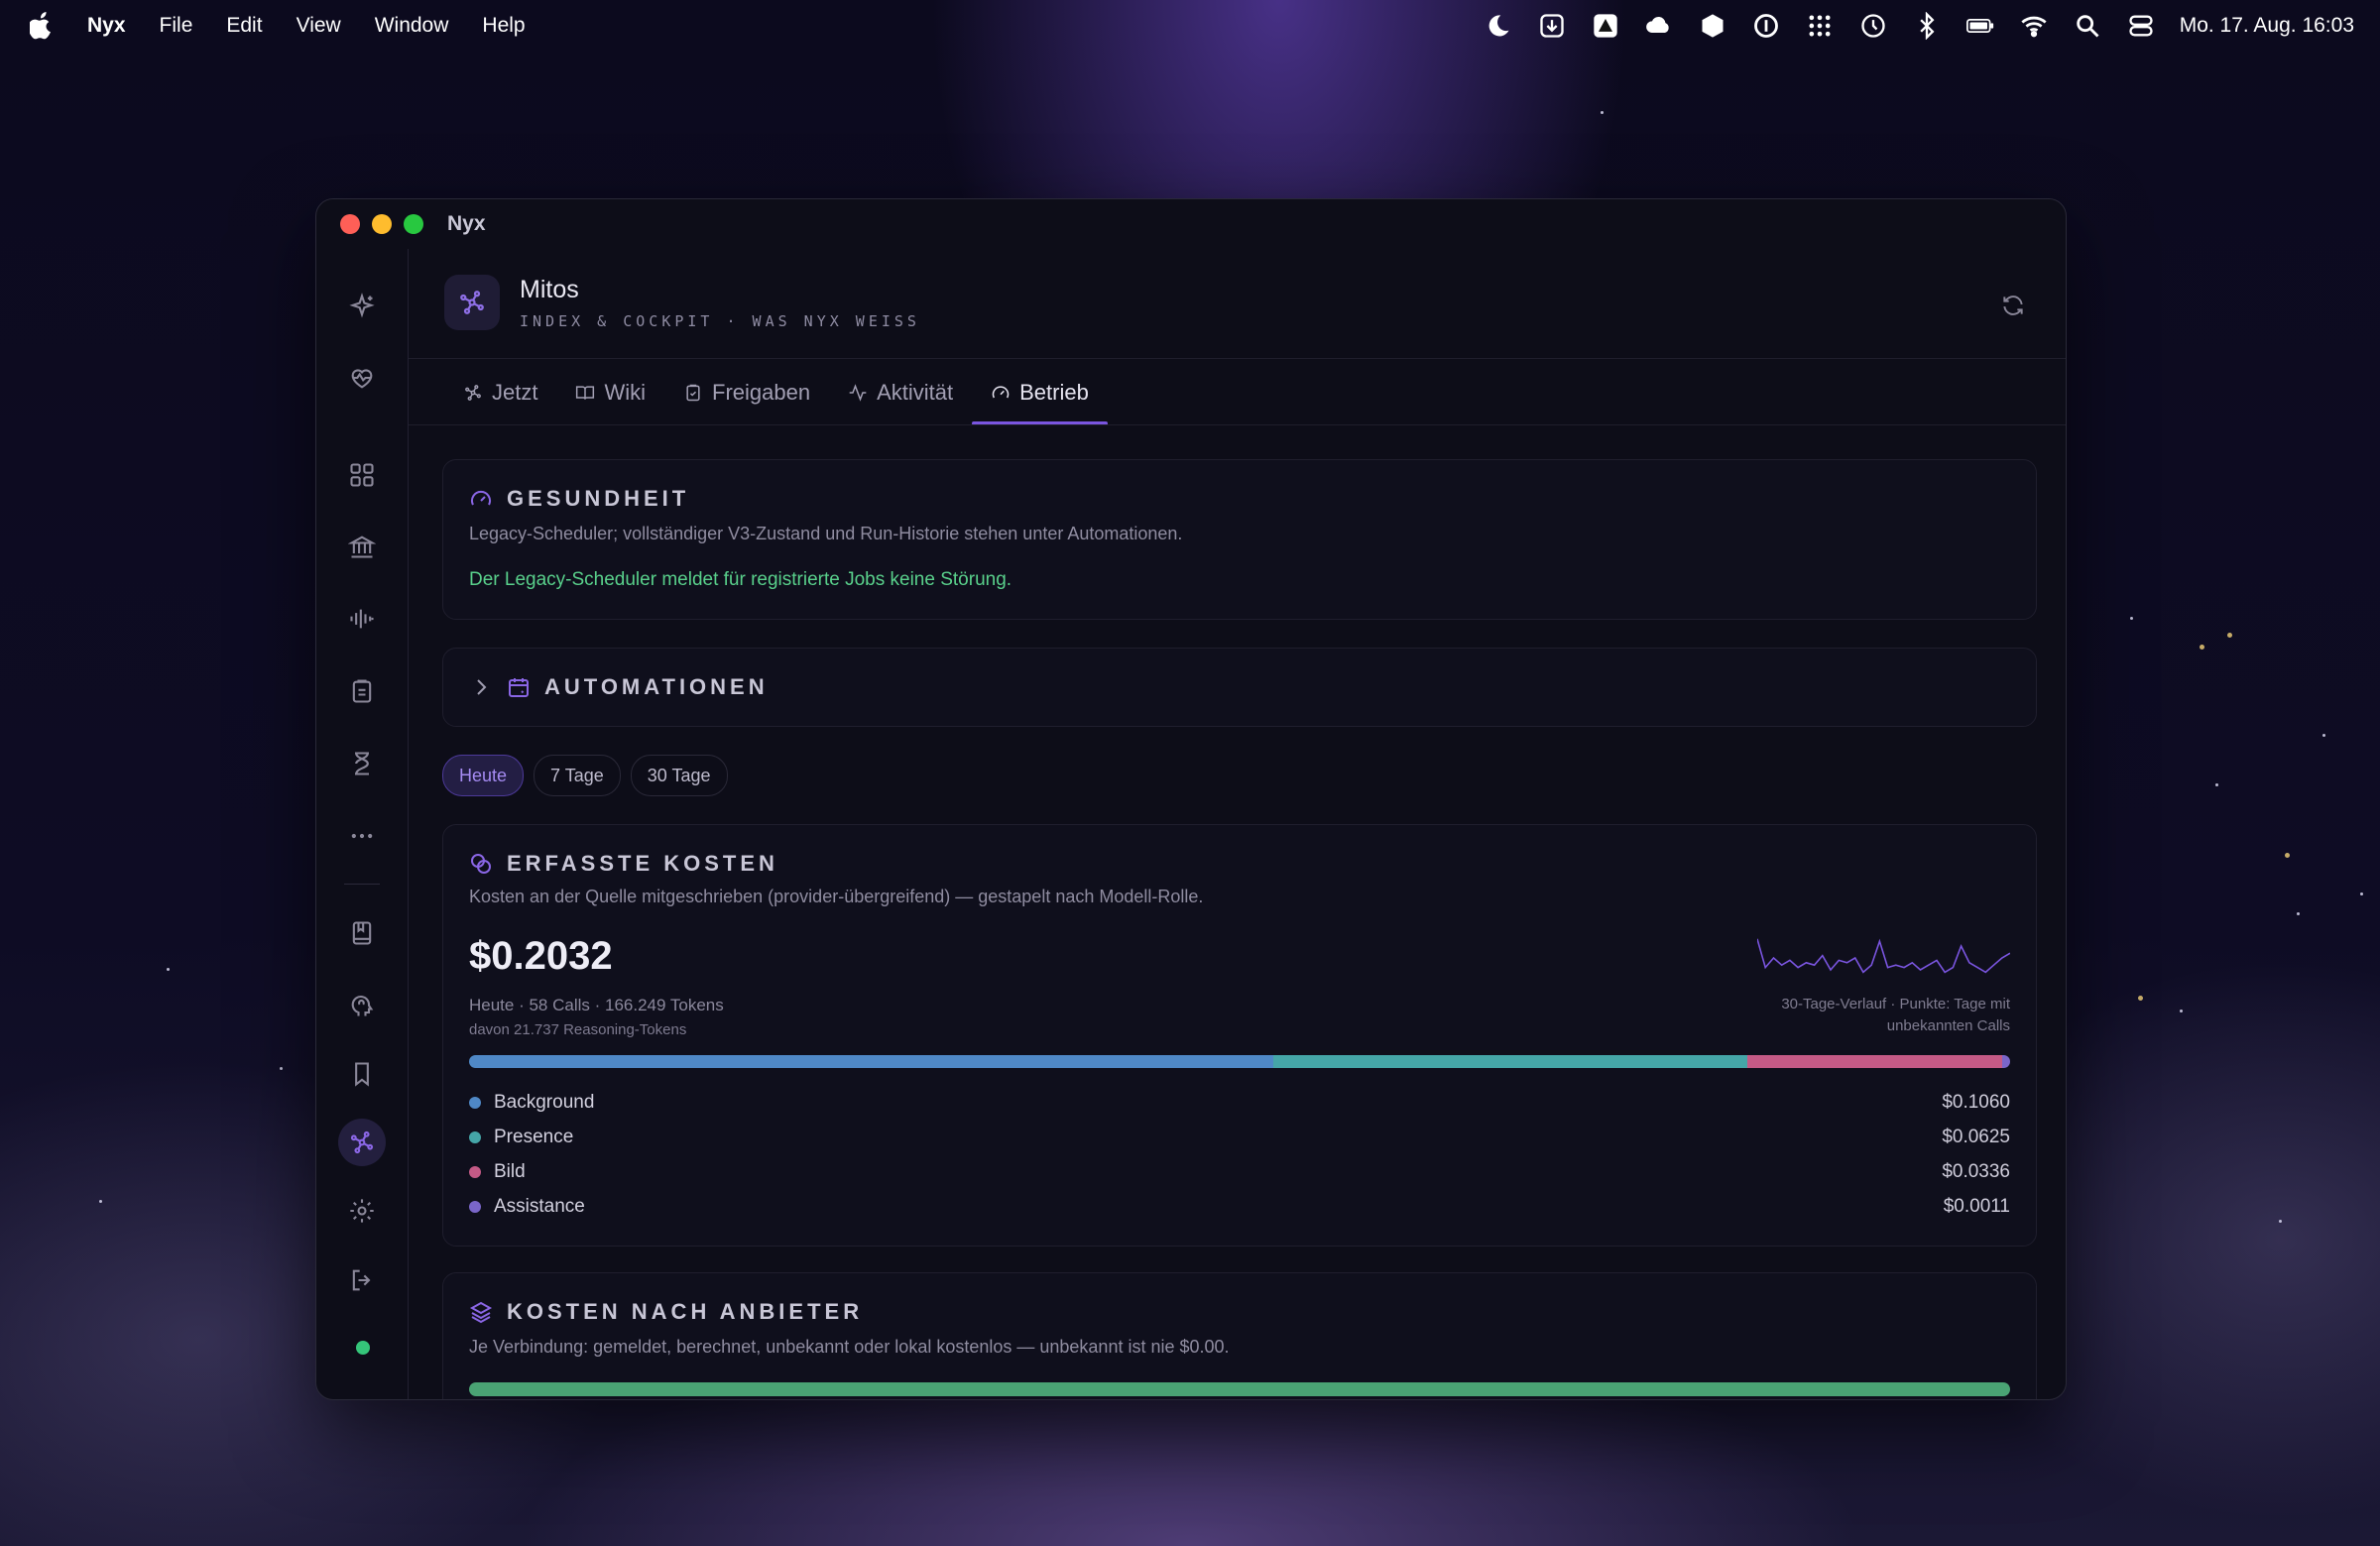 This screenshot has height=1546, width=2380. I want to click on tab-label: Jetzt, so click(515, 392).